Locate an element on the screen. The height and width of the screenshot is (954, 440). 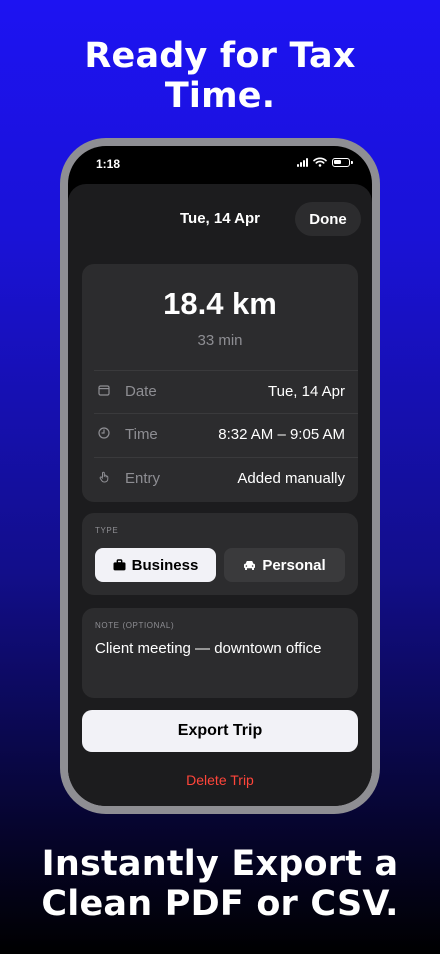
headline-bottom: Instantly Export a Clean PDF or CSV. is located at coordinates (220, 884).